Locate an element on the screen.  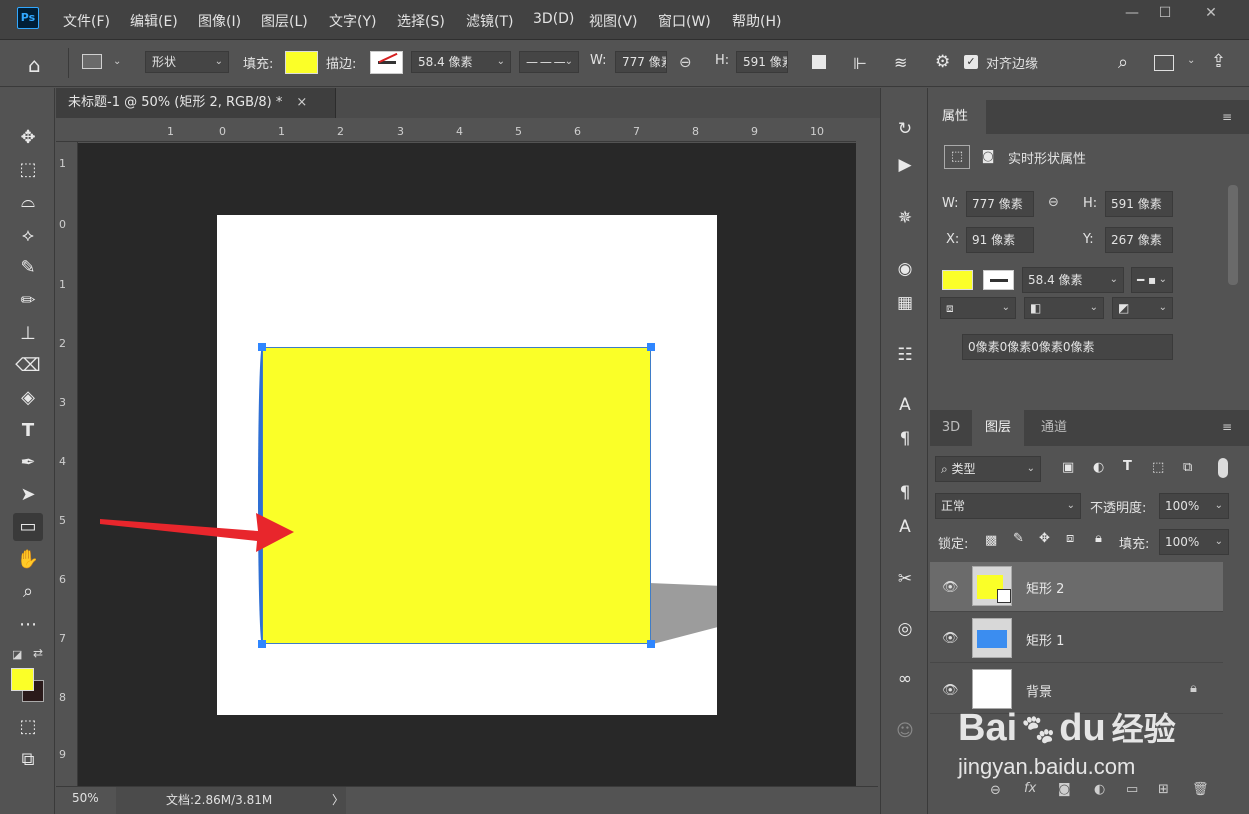
lock-position-icon: ✥ is located at coordinates (1044, 538).